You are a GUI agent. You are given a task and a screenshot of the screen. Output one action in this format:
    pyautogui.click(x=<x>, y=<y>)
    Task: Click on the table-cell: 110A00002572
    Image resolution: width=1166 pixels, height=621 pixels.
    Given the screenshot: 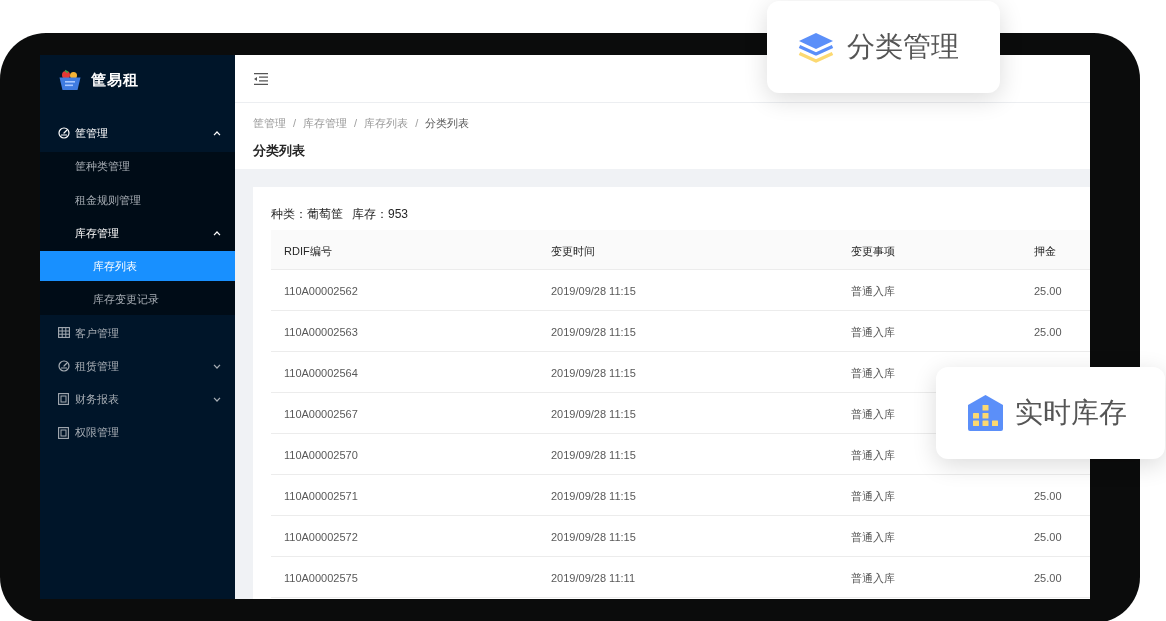 What is the action you would take?
    pyautogui.click(x=321, y=537)
    